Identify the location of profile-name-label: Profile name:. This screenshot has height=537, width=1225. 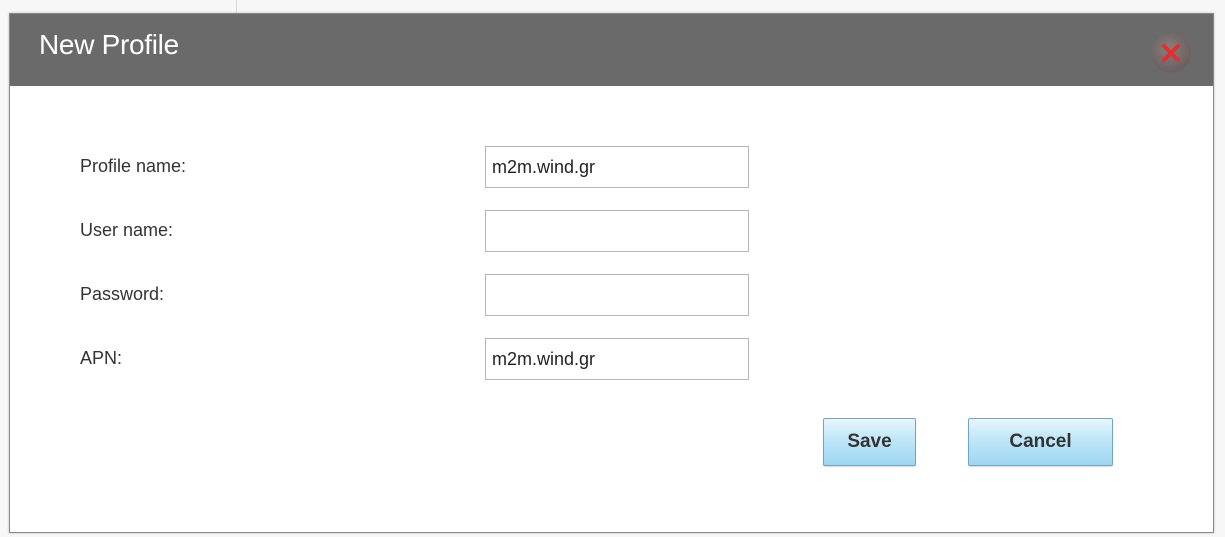
(133, 166).